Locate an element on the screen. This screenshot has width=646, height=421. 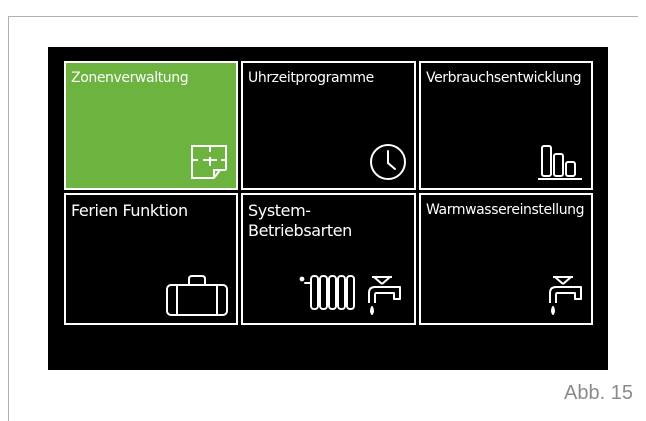
tile-verbrauchsentwicklung: Verbrauchsentwicklung is located at coordinates (506, 125).